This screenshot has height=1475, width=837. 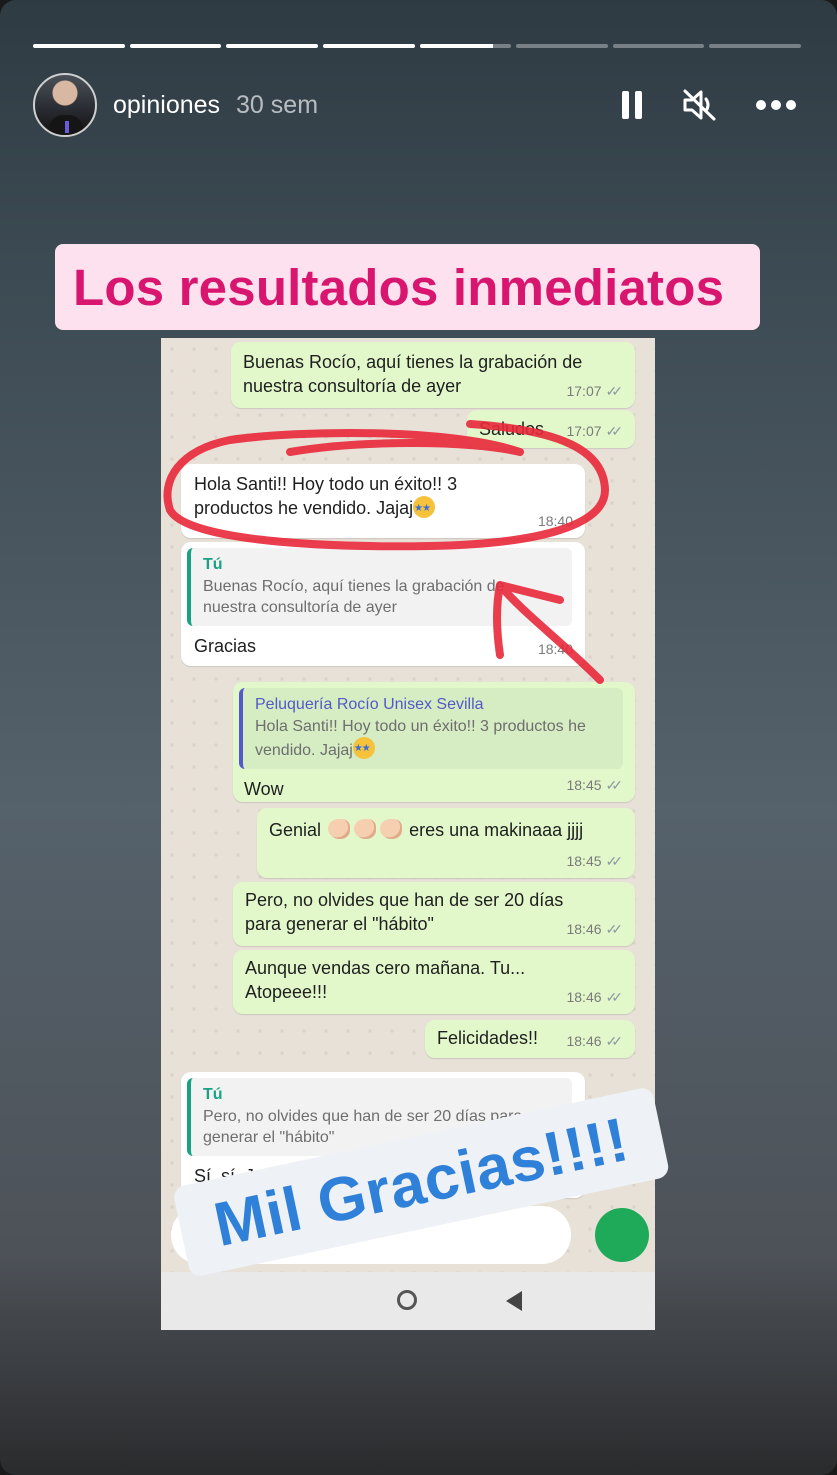 I want to click on send-button, so click(x=622, y=1235).